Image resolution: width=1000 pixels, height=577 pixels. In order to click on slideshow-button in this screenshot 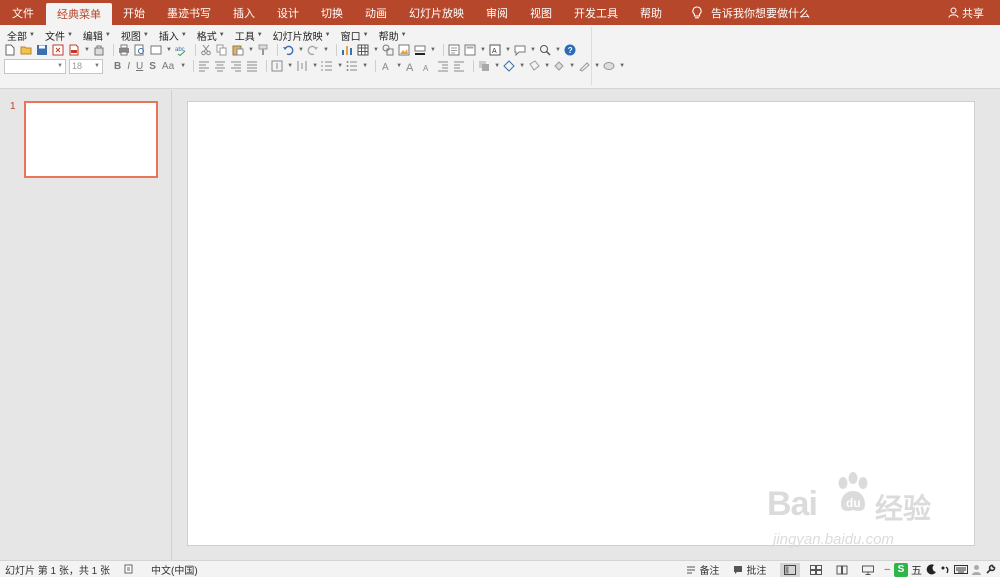, I will do `click(868, 570)`.